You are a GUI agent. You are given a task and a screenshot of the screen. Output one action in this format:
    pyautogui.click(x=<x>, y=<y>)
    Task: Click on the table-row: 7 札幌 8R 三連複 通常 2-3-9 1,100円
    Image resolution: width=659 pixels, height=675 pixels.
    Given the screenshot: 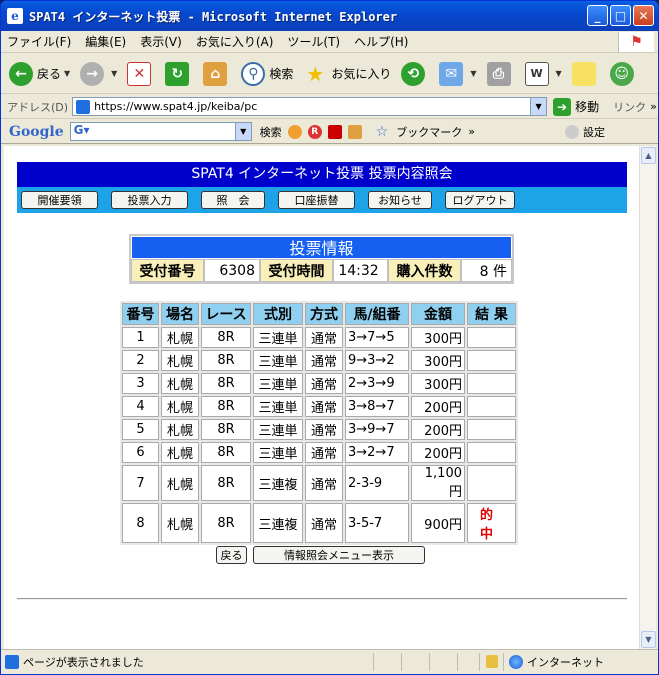 What is the action you would take?
    pyautogui.click(x=319, y=483)
    